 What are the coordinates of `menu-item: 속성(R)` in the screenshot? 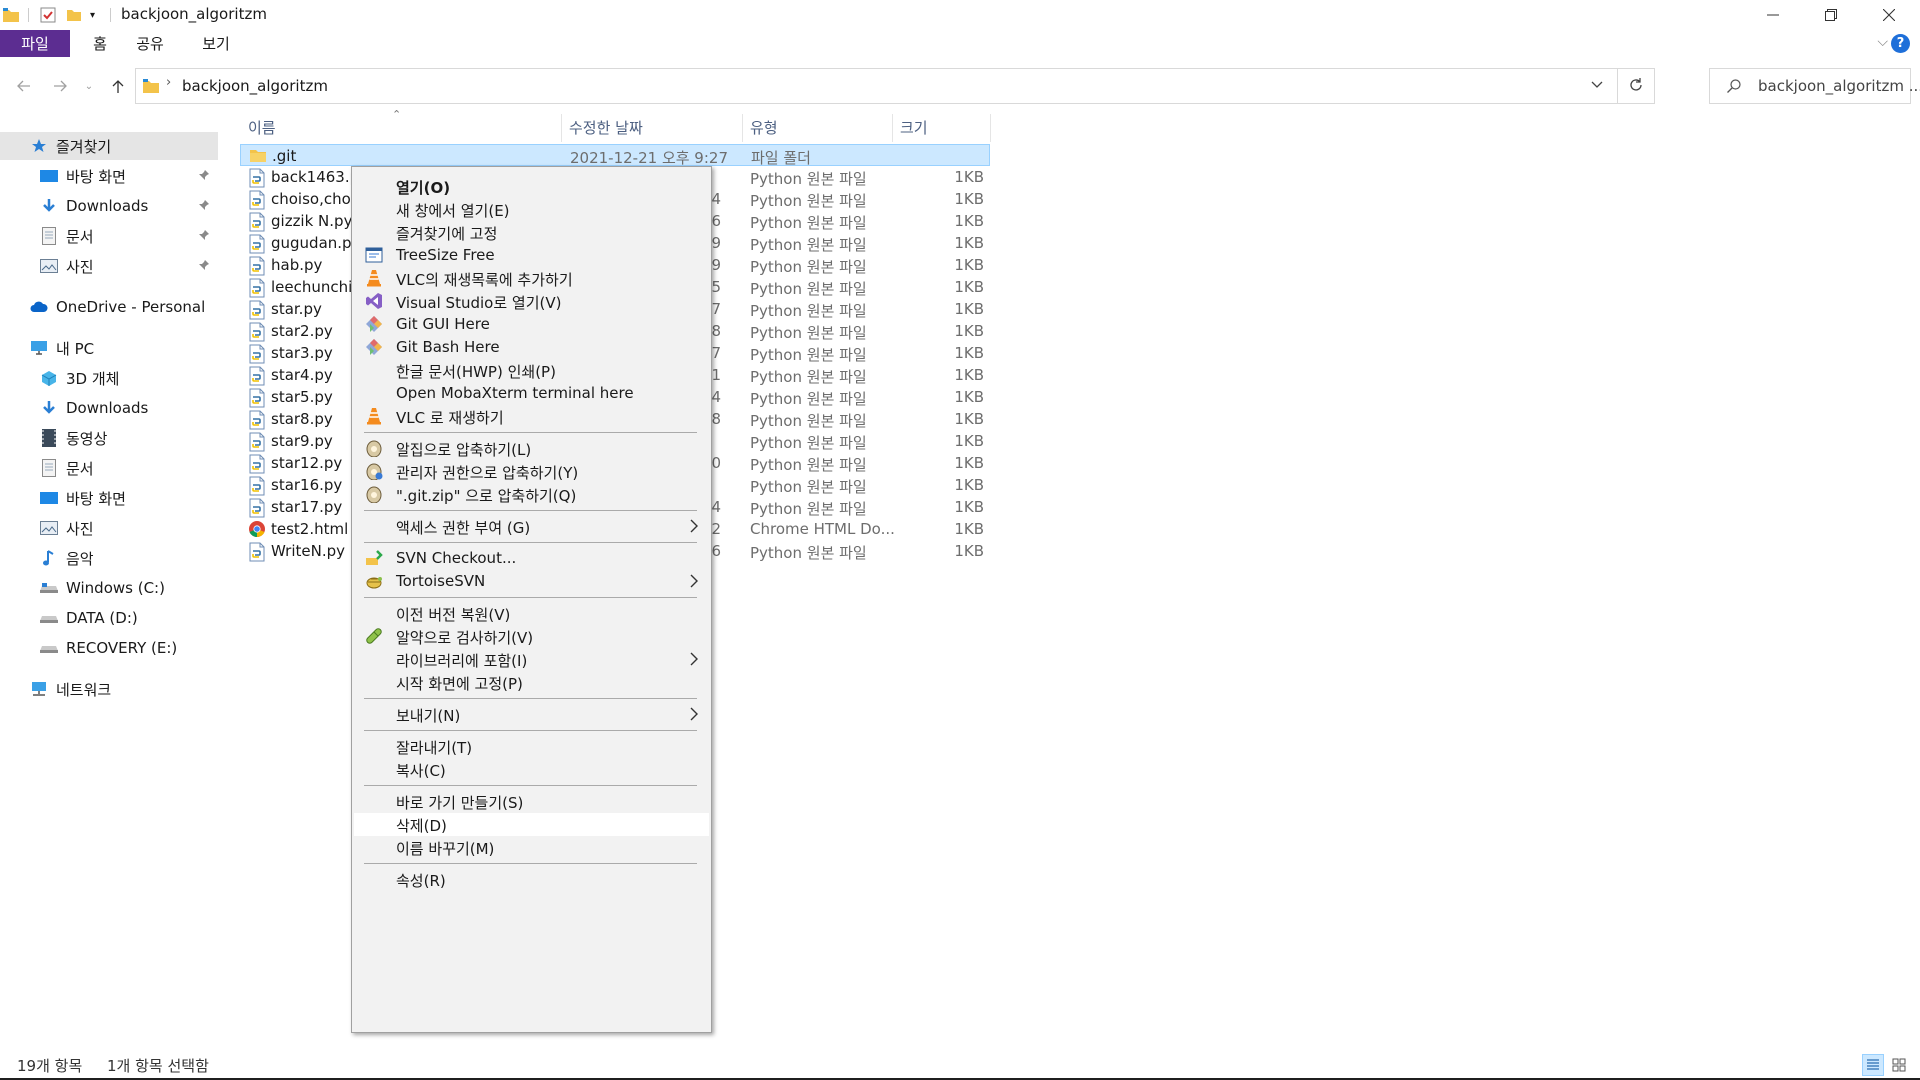 It's located at (531, 879).